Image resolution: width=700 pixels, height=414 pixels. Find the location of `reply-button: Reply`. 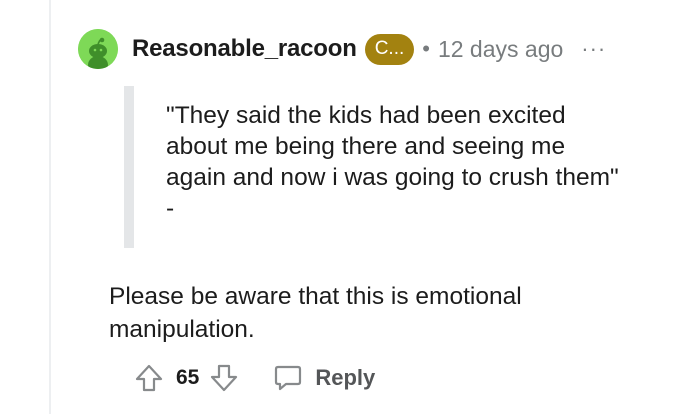

reply-button: Reply is located at coordinates (324, 378).